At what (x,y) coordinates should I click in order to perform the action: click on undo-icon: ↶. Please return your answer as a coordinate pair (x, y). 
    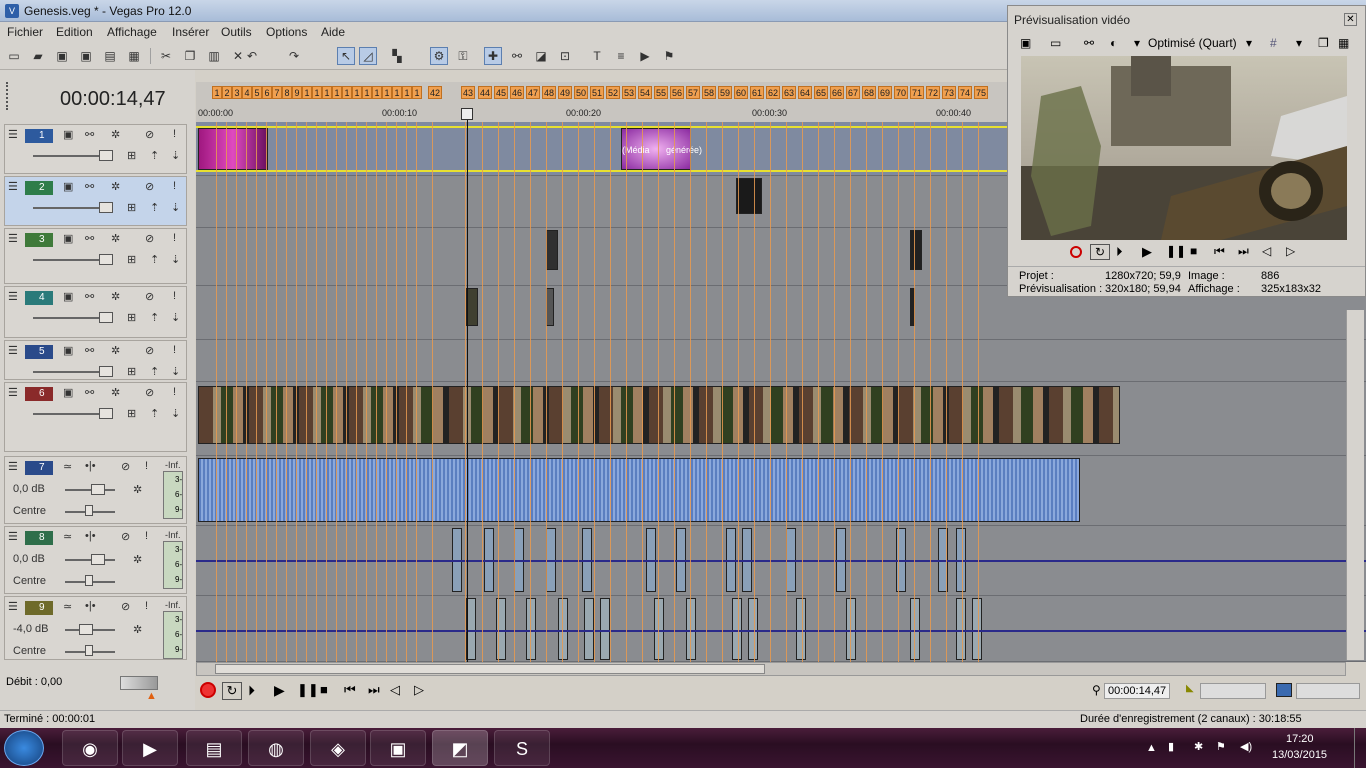
    Looking at the image, I should click on (252, 56).